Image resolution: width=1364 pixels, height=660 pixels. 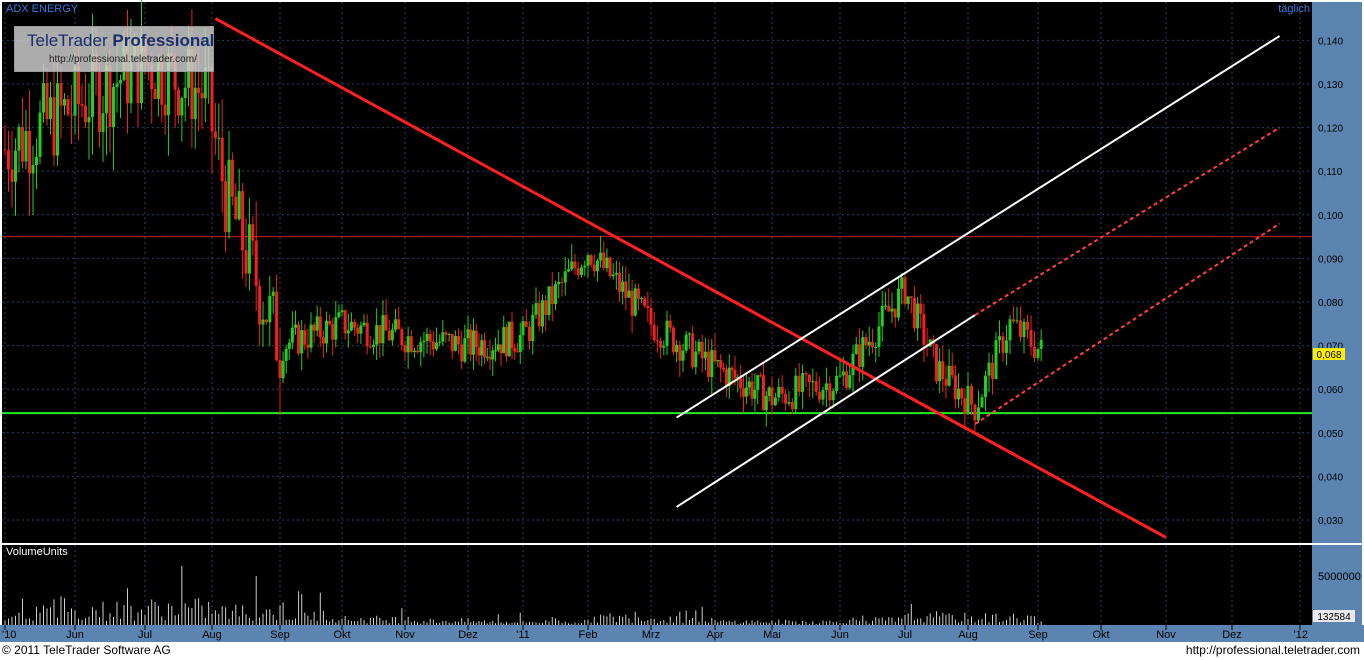 What do you see at coordinates (123, 59) in the screenshot?
I see `logo-url: http://professional.teletrader.com/` at bounding box center [123, 59].